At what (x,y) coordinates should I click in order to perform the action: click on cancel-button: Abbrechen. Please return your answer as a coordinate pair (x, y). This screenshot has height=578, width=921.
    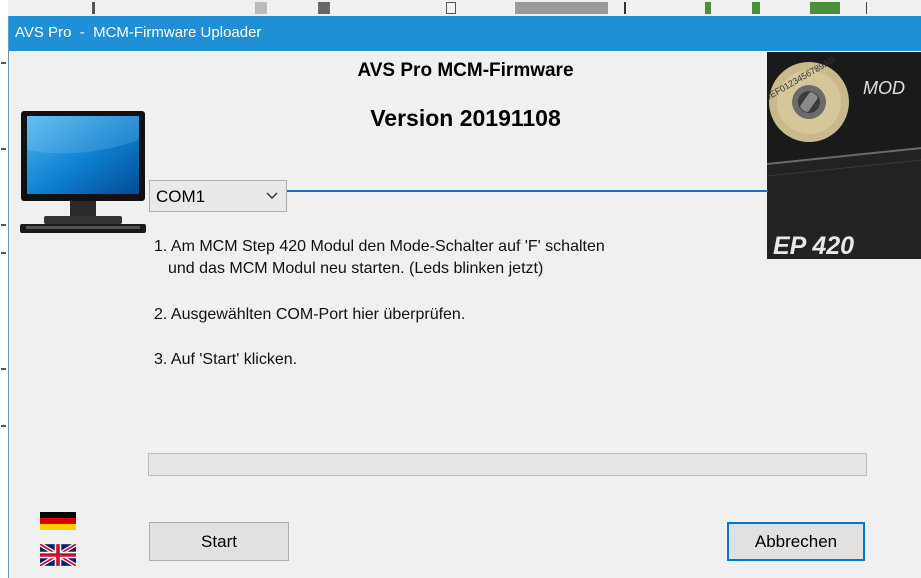
    Looking at the image, I should click on (796, 541).